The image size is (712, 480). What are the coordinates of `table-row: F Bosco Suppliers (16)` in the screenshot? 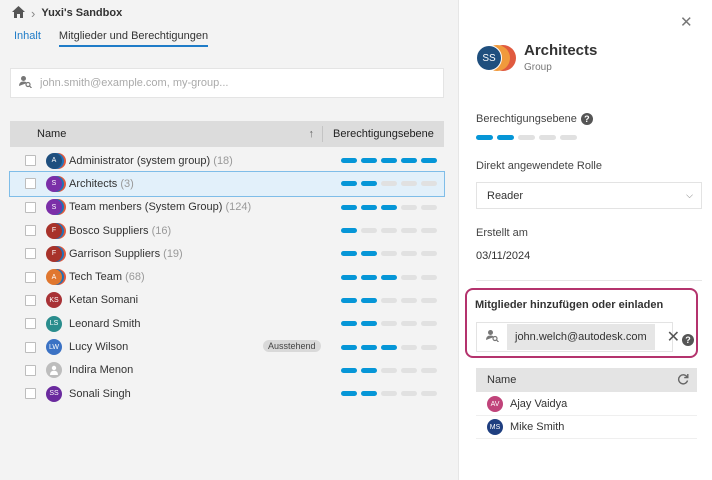 It's located at (227, 230).